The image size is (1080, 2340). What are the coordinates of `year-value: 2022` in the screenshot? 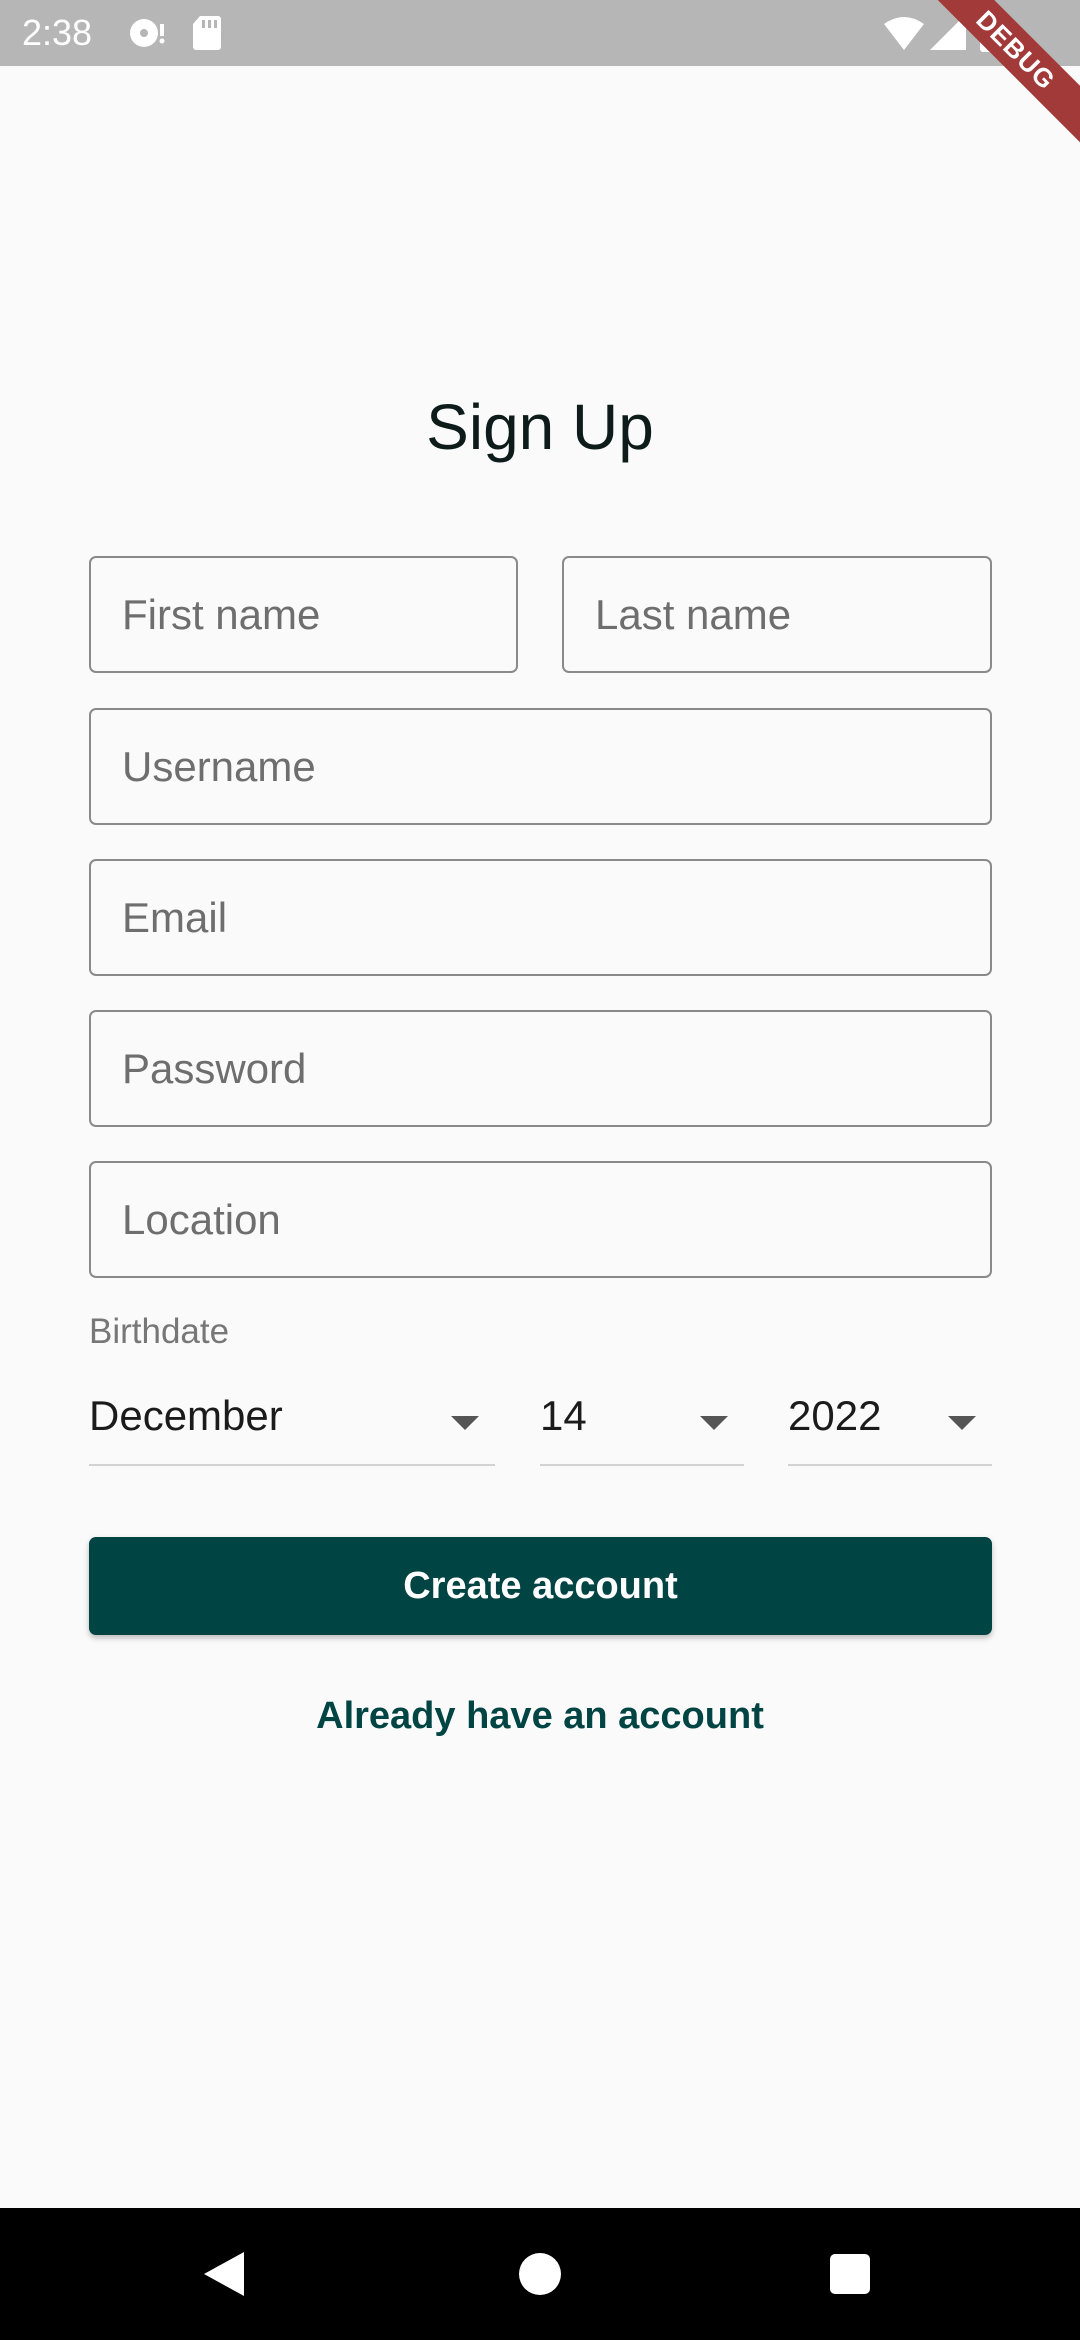 It's located at (835, 1415).